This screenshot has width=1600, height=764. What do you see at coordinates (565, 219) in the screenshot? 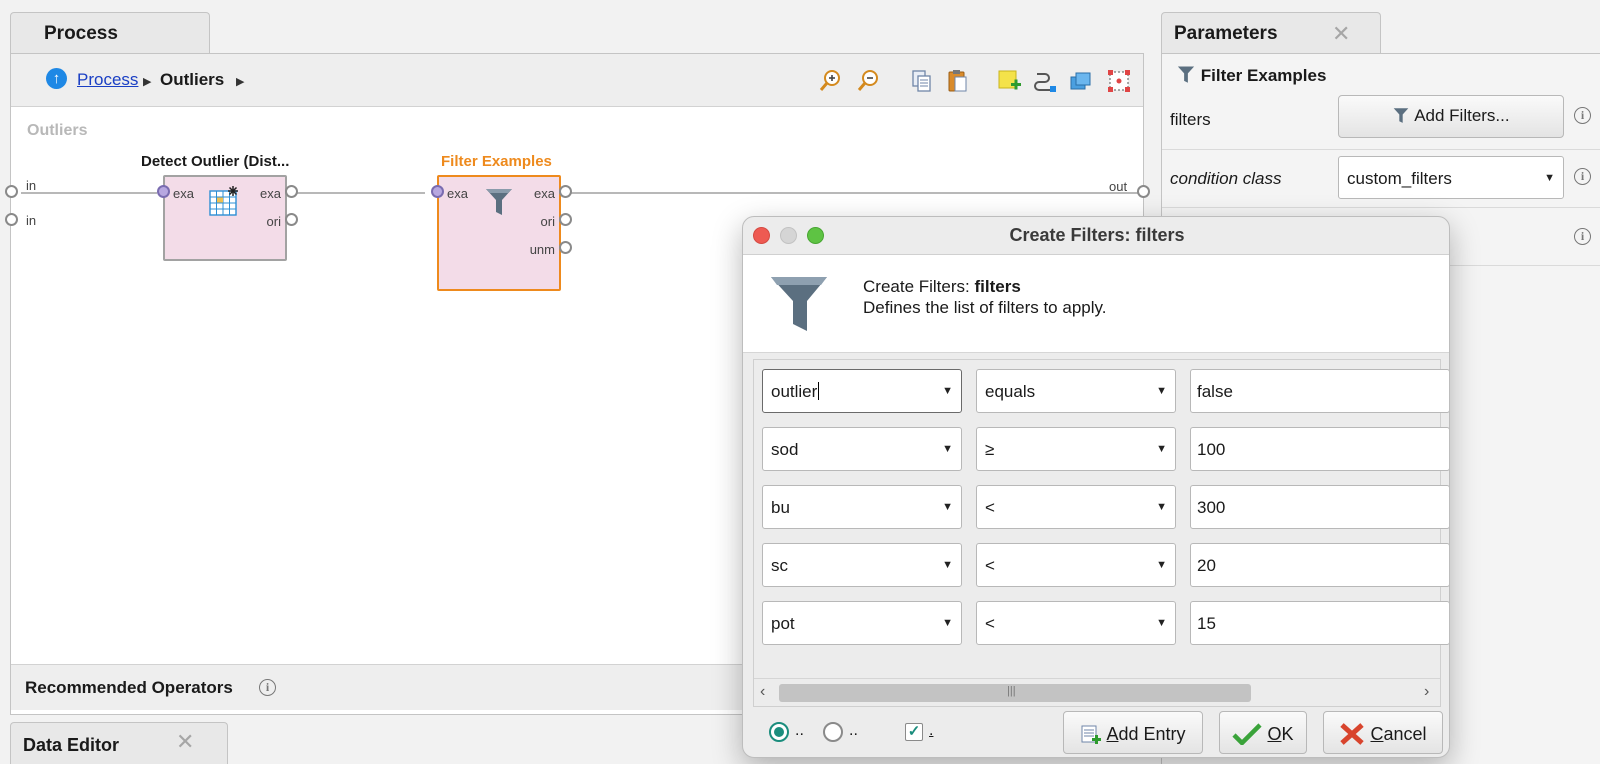
I see `filter-examples-output-port-ori` at bounding box center [565, 219].